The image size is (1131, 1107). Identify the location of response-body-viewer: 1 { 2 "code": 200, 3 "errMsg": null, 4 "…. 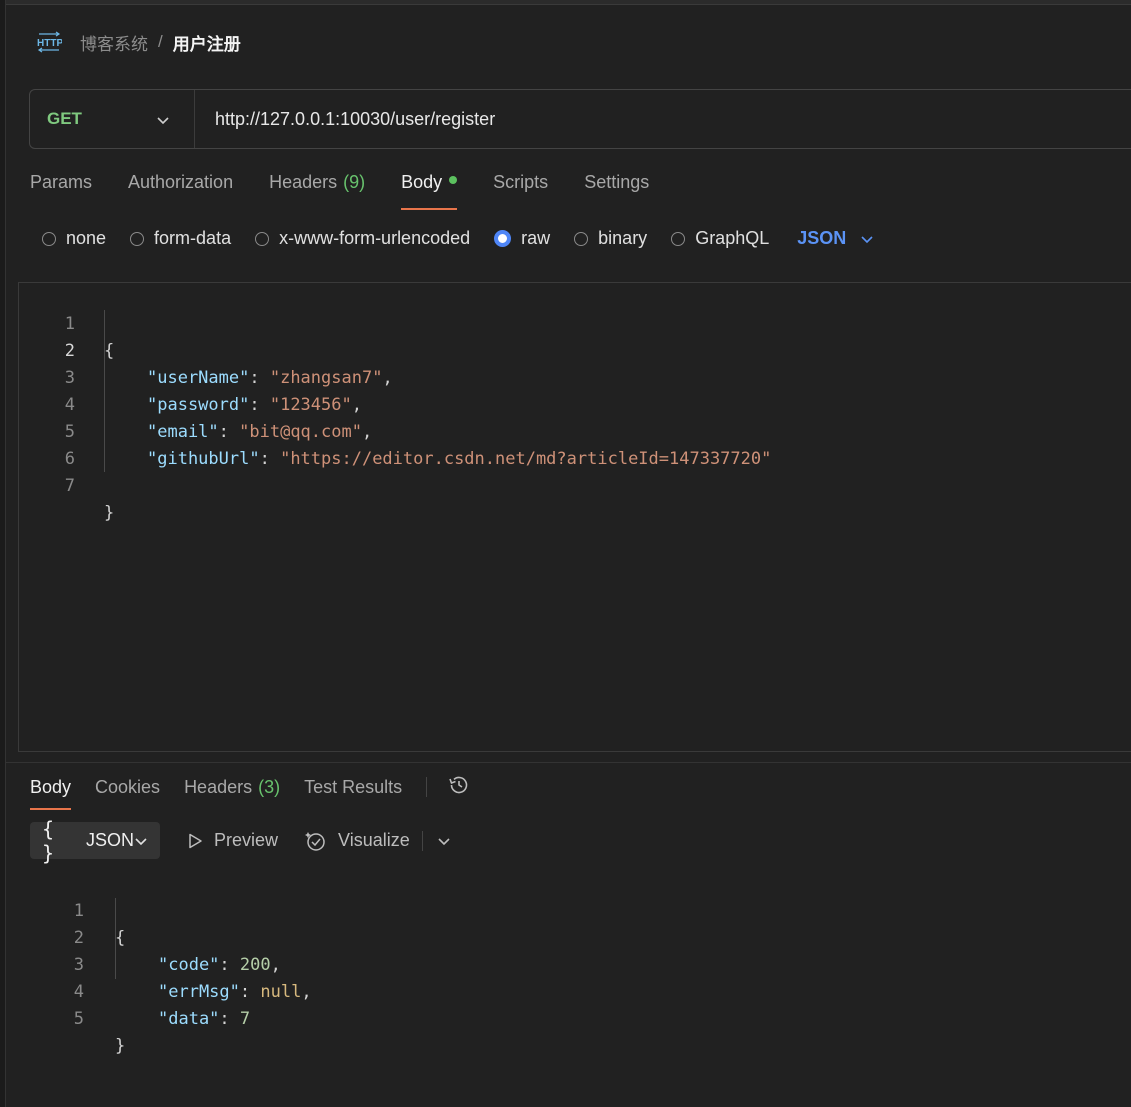
(528, 963).